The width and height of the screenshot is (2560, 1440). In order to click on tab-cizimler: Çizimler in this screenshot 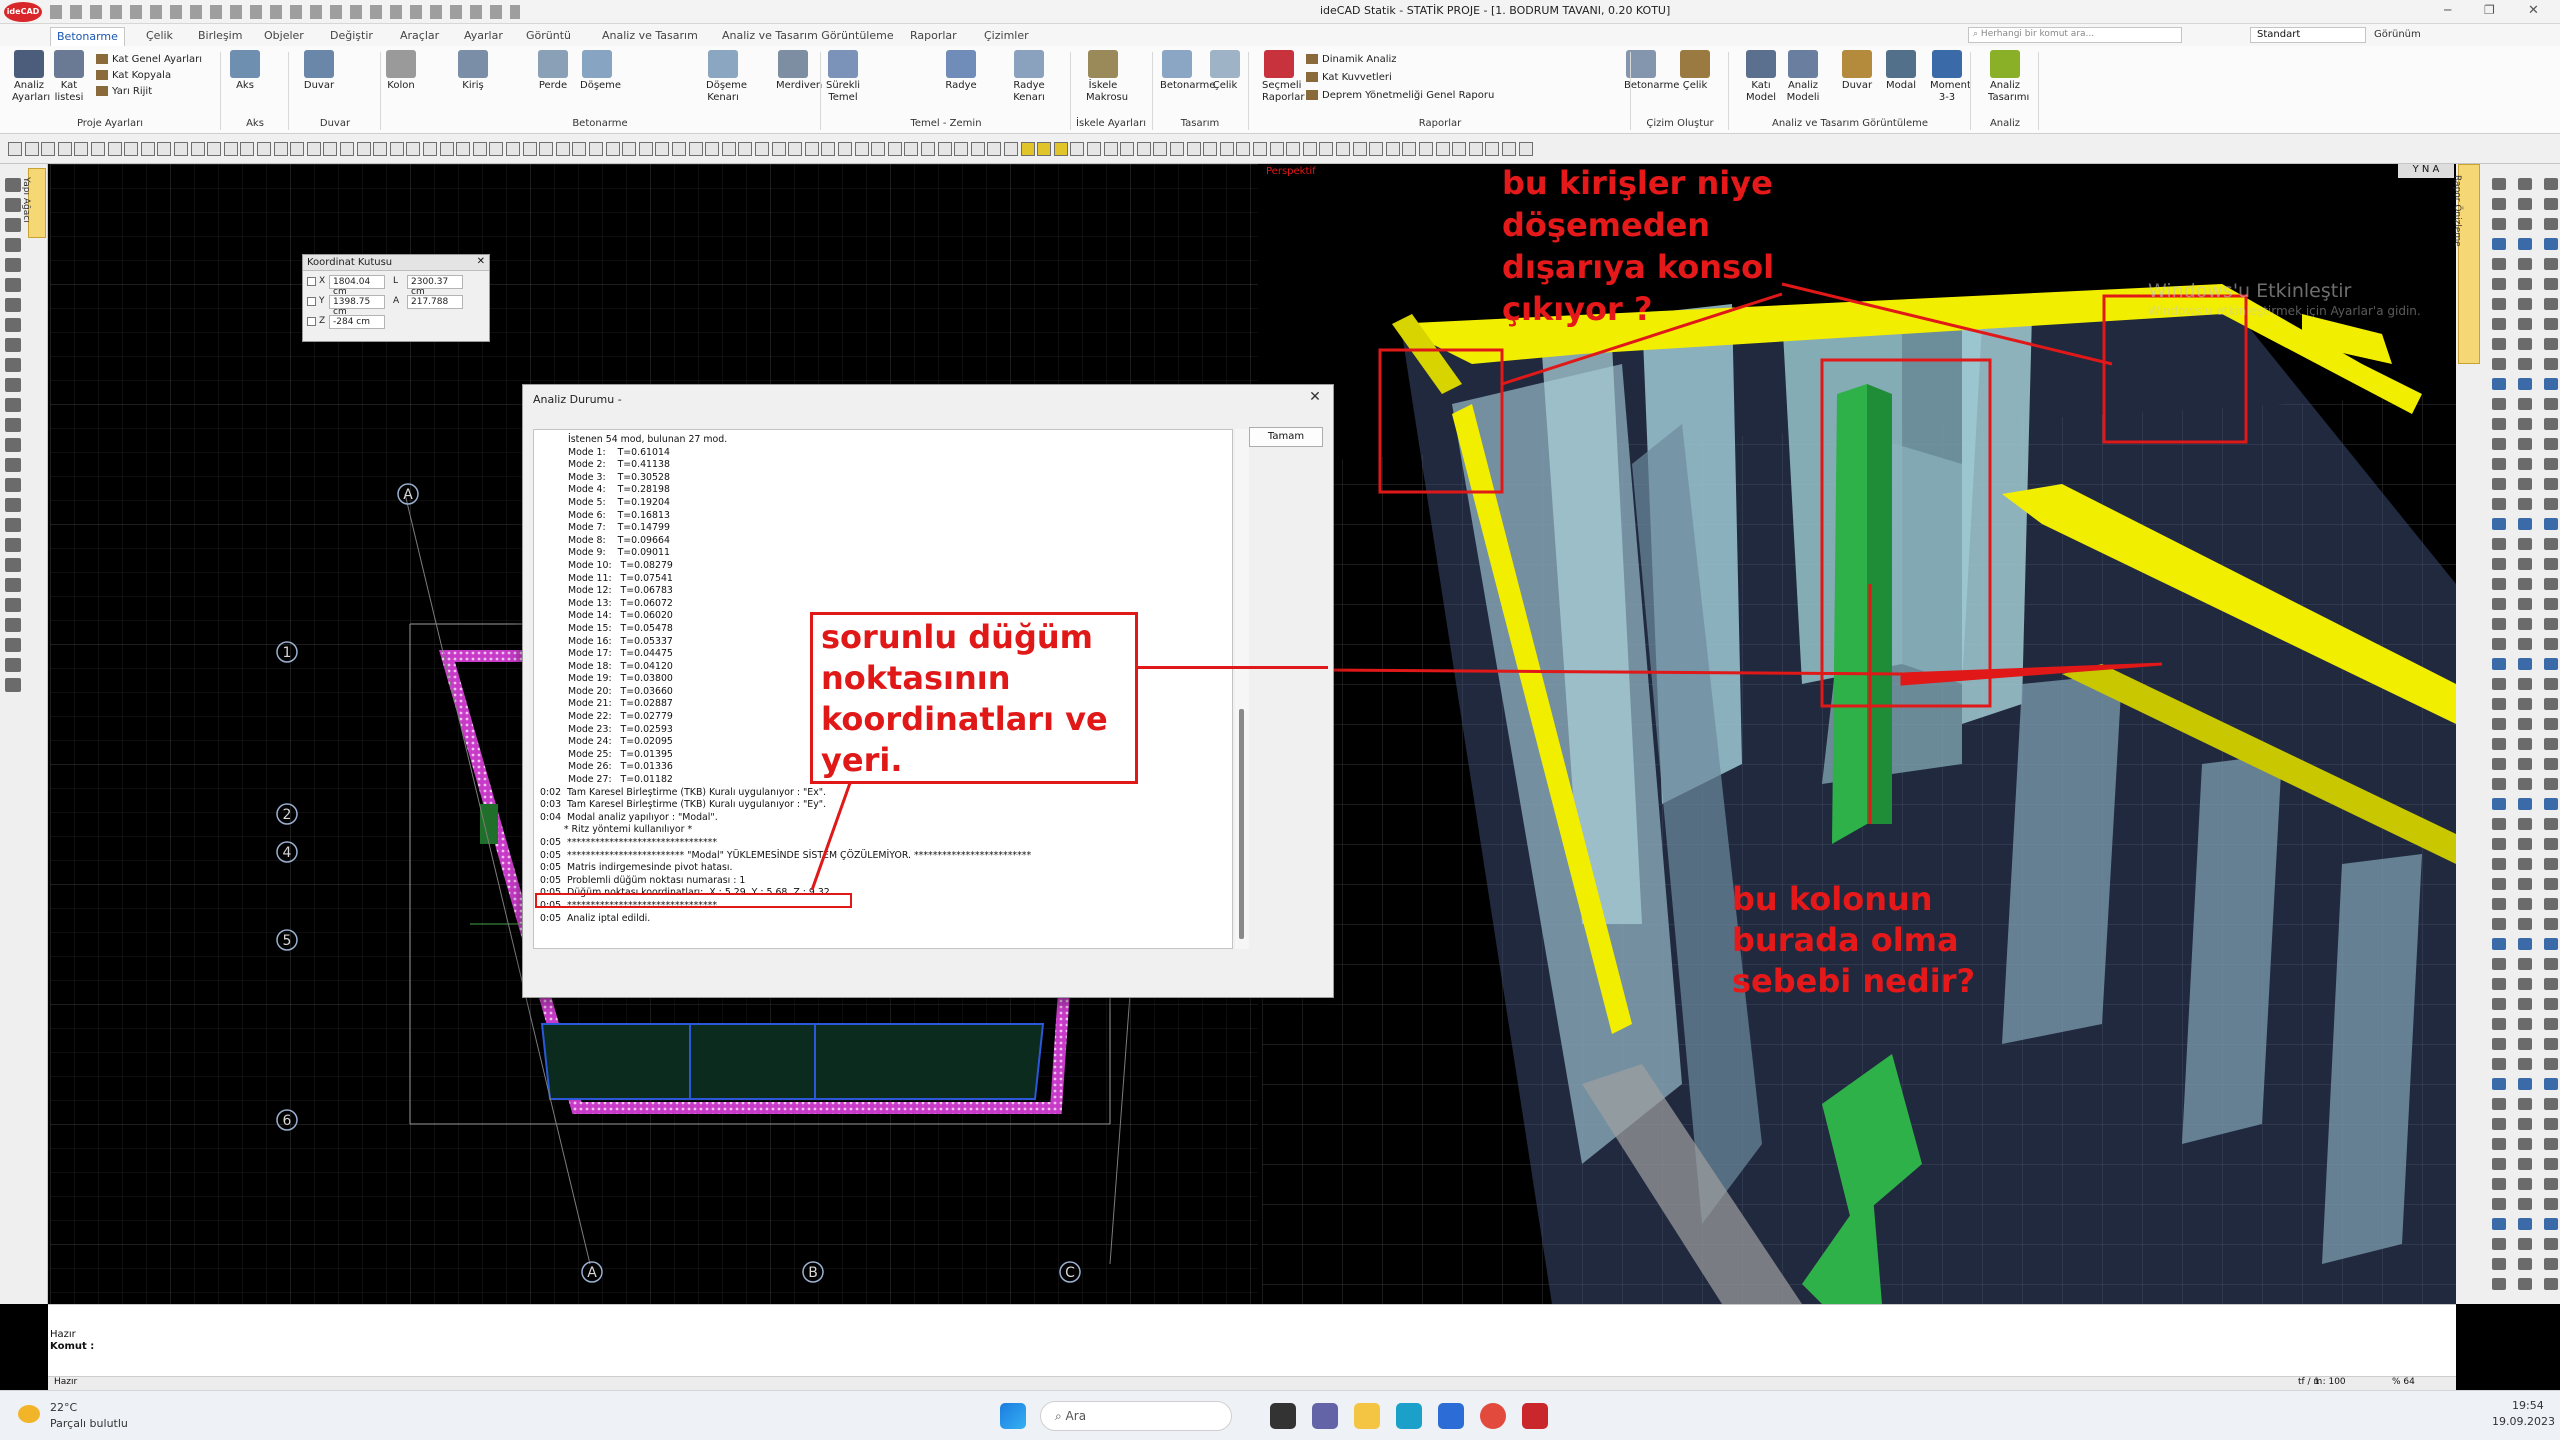, I will do `click(1006, 36)`.